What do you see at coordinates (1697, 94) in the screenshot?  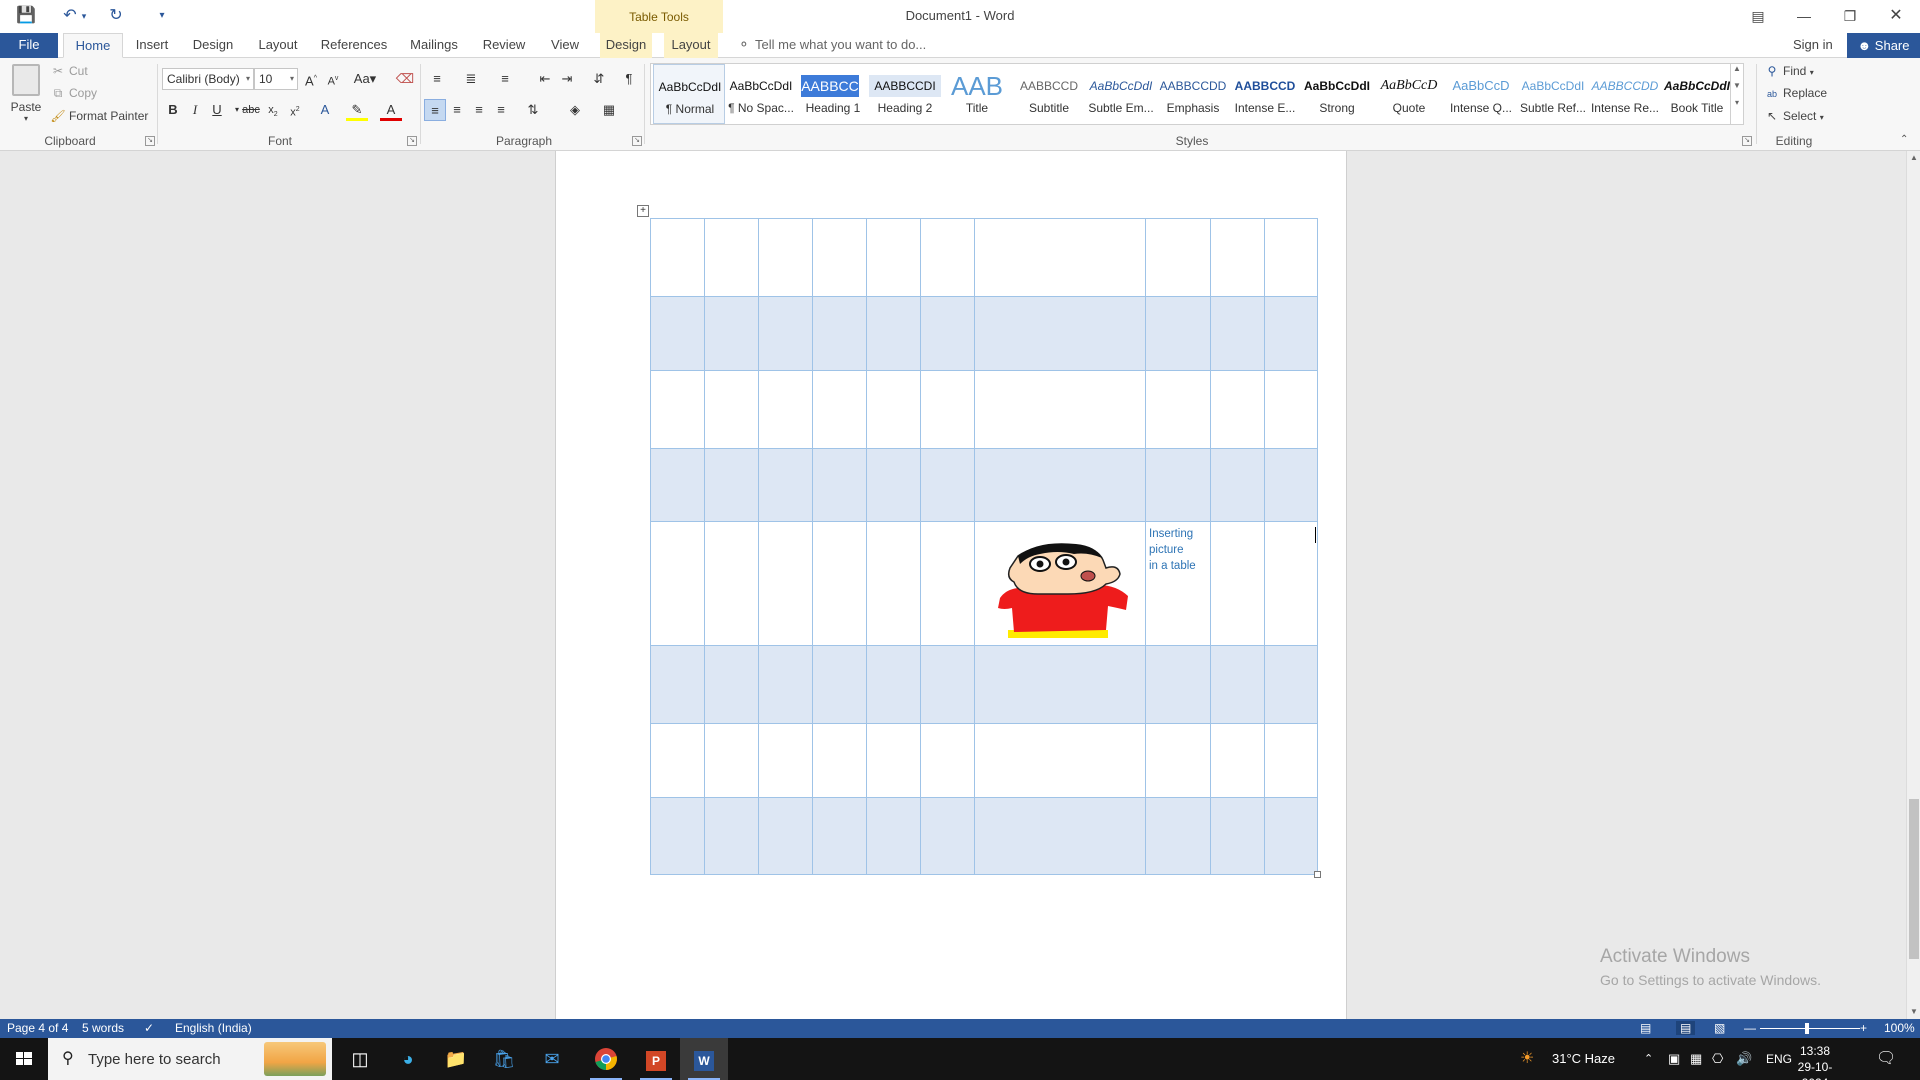 I see `style-book-title: AaBbCcDdI Book Title` at bounding box center [1697, 94].